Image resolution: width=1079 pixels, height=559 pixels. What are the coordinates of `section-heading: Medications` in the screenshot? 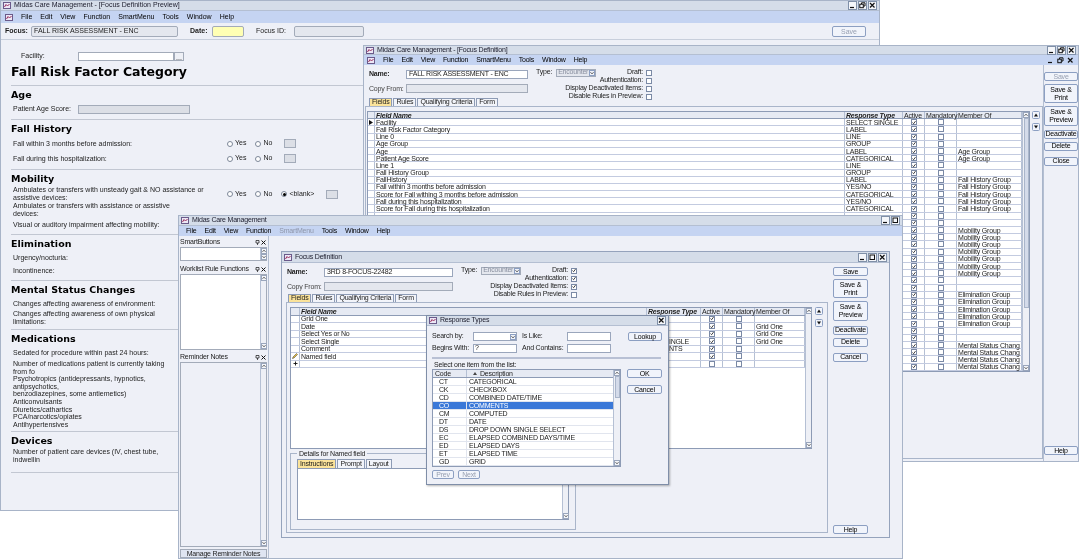 It's located at (43, 339).